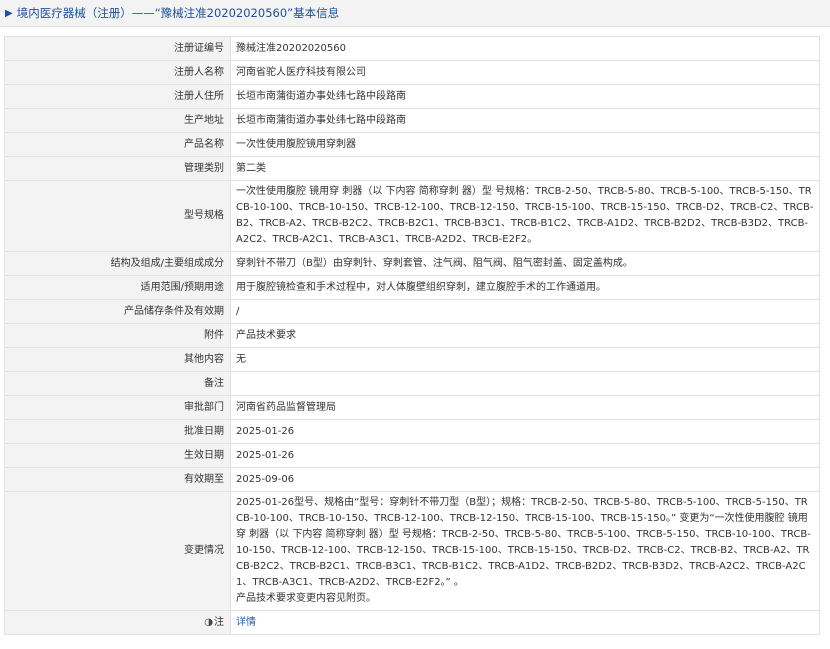 The height and width of the screenshot is (649, 830). What do you see at coordinates (219, 622) in the screenshot?
I see `note-label: 注` at bounding box center [219, 622].